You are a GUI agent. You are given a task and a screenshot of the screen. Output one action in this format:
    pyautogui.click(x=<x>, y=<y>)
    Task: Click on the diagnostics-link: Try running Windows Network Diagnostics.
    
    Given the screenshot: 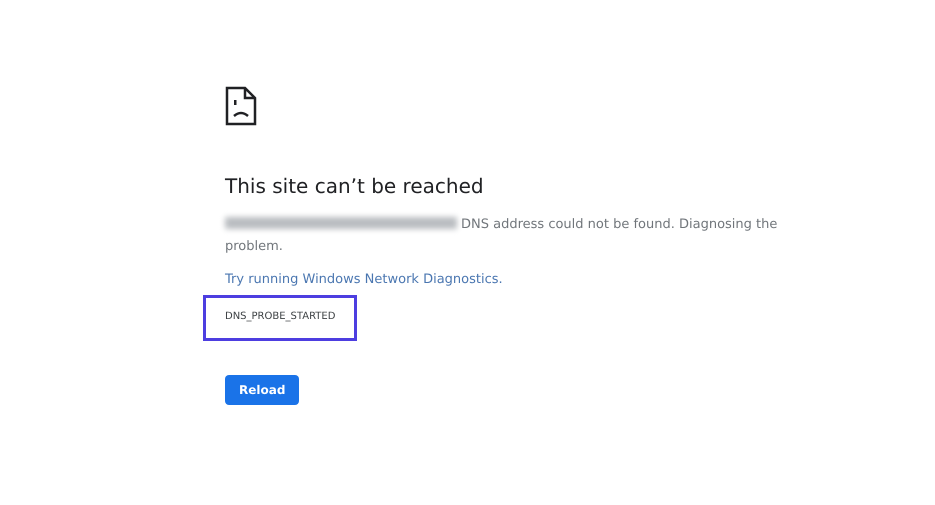 What is the action you would take?
    pyautogui.click(x=364, y=279)
    